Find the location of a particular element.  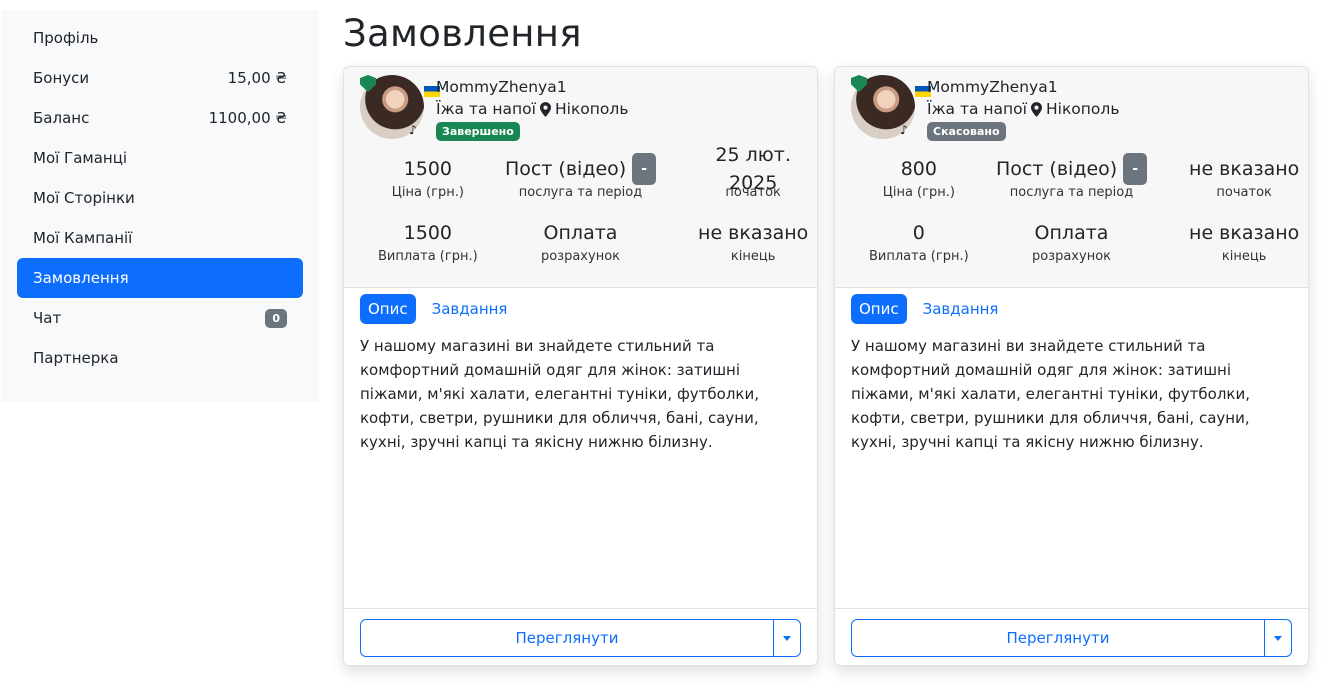

sidebar-item-label: Баланс is located at coordinates (61, 118).